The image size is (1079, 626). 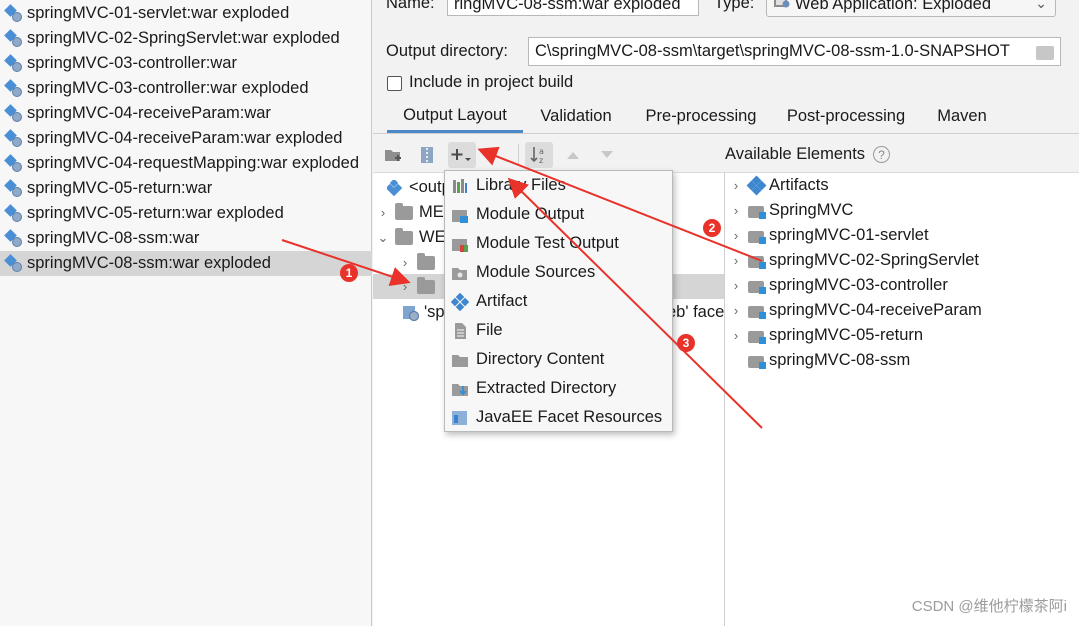 I want to click on type-select-value: Web Application: Exploded, so click(x=893, y=6).